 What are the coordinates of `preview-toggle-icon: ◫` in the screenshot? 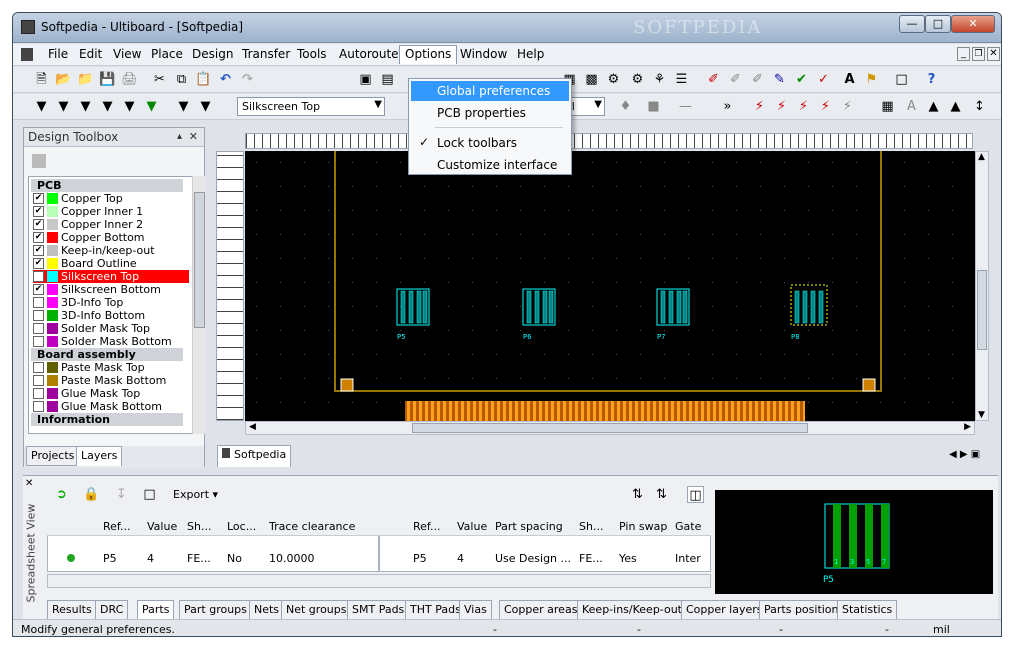 It's located at (695, 494).